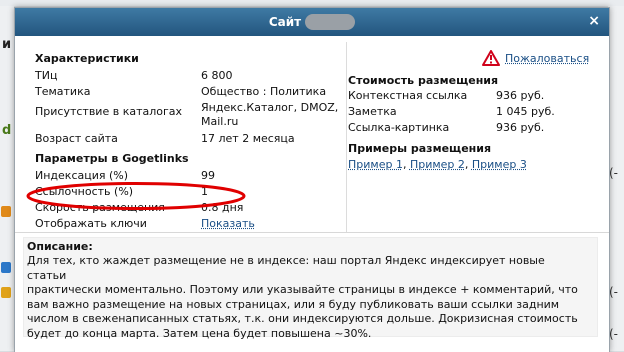 This screenshot has height=352, width=624. I want to click on examples-heading: Примеры размещения, so click(420, 148).